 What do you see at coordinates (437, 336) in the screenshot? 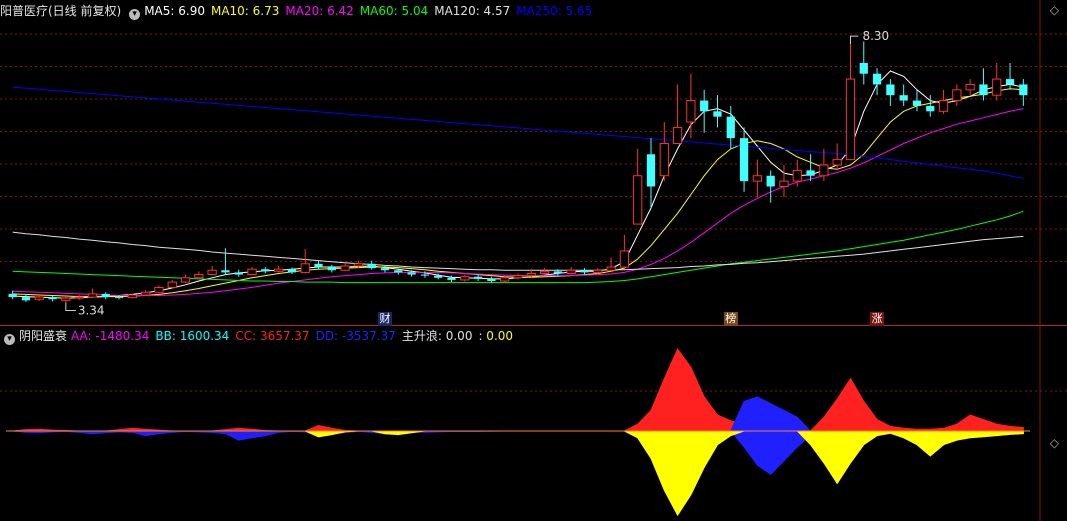
I see `indicator-legend-item: 主升浪: 0.00` at bounding box center [437, 336].